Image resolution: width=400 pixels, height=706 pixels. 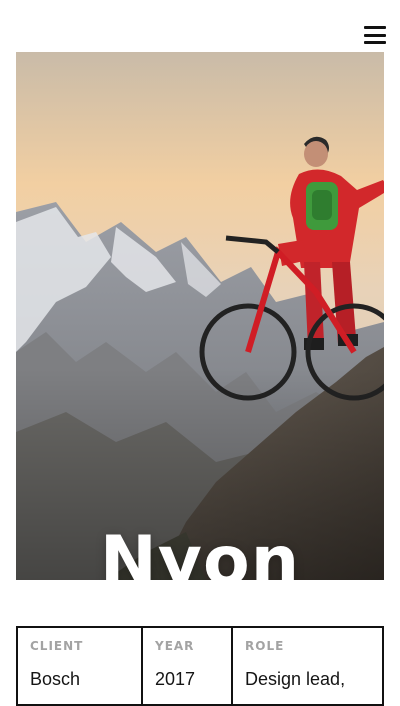 What do you see at coordinates (175, 679) in the screenshot?
I see `year-value: 2017` at bounding box center [175, 679].